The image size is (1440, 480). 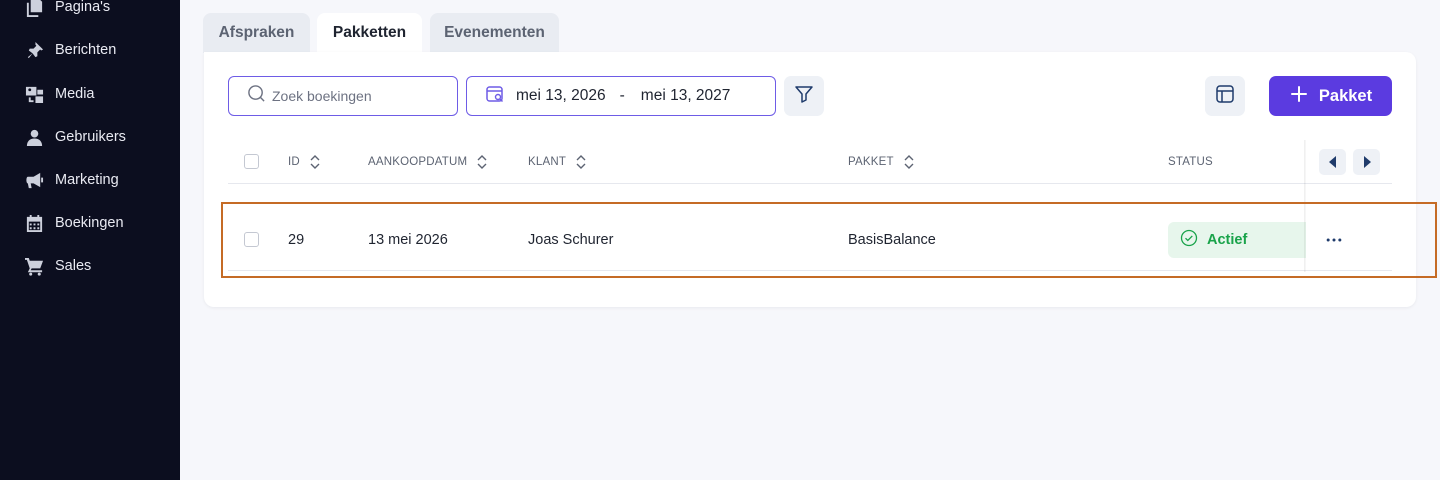 I want to click on column-header-purchase-date: AANKOOPDATUM, so click(x=428, y=162).